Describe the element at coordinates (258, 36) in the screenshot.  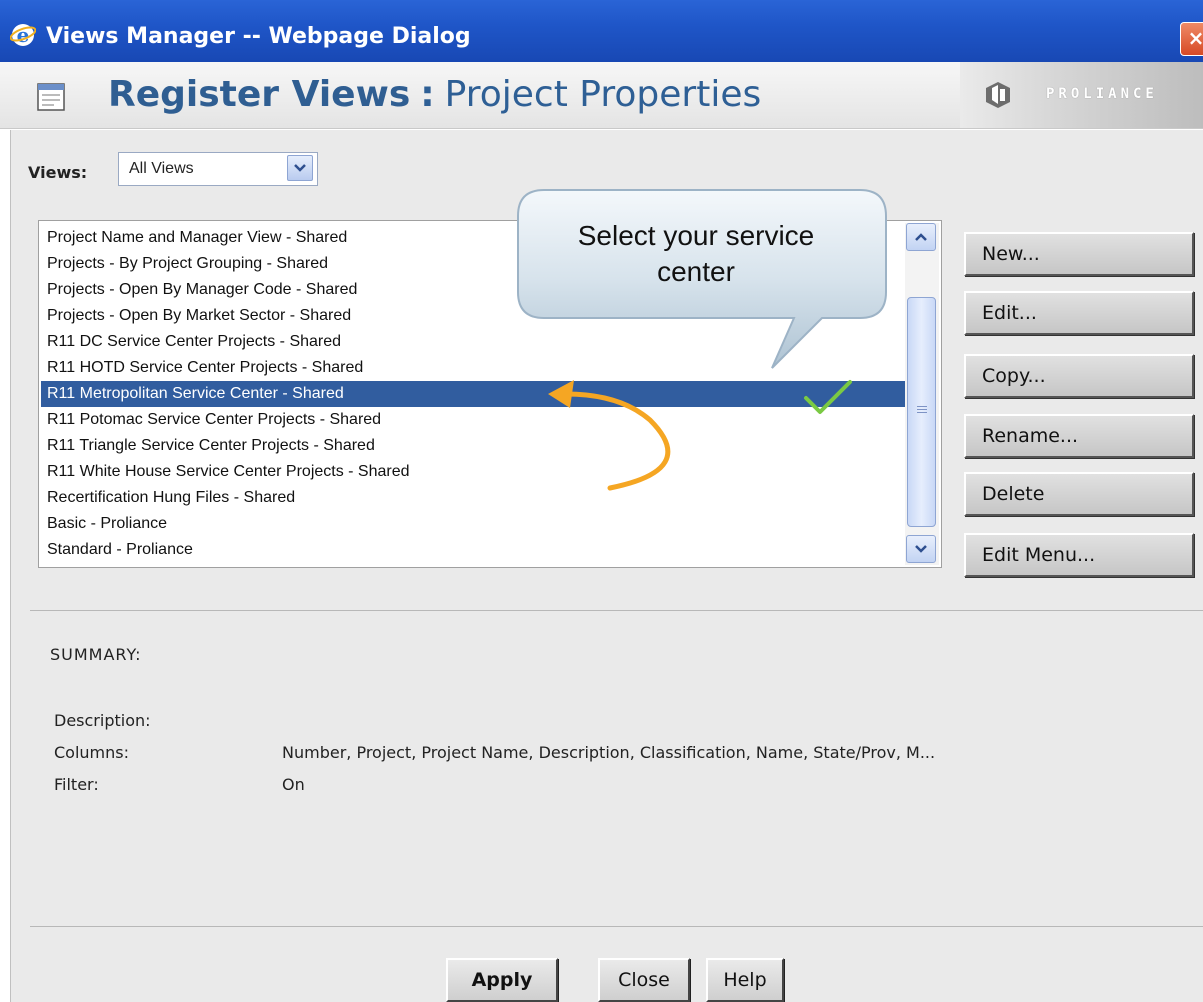
I see `window-title: Views Manager -- Webpage Dialog` at that location.